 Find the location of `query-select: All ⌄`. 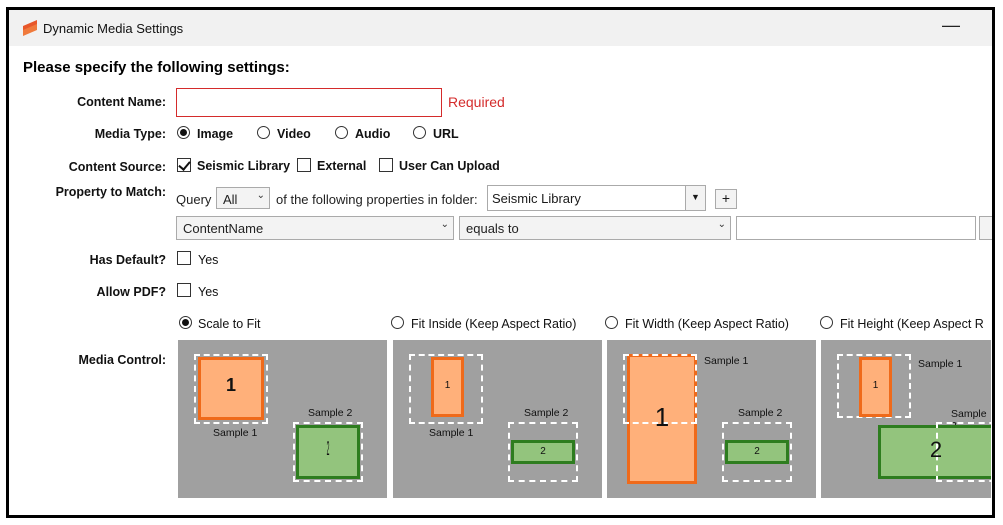

query-select: All ⌄ is located at coordinates (243, 198).